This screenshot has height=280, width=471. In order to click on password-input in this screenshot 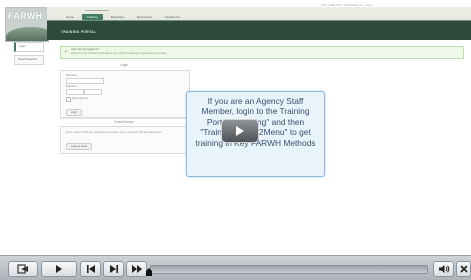, I will do `click(75, 92)`.